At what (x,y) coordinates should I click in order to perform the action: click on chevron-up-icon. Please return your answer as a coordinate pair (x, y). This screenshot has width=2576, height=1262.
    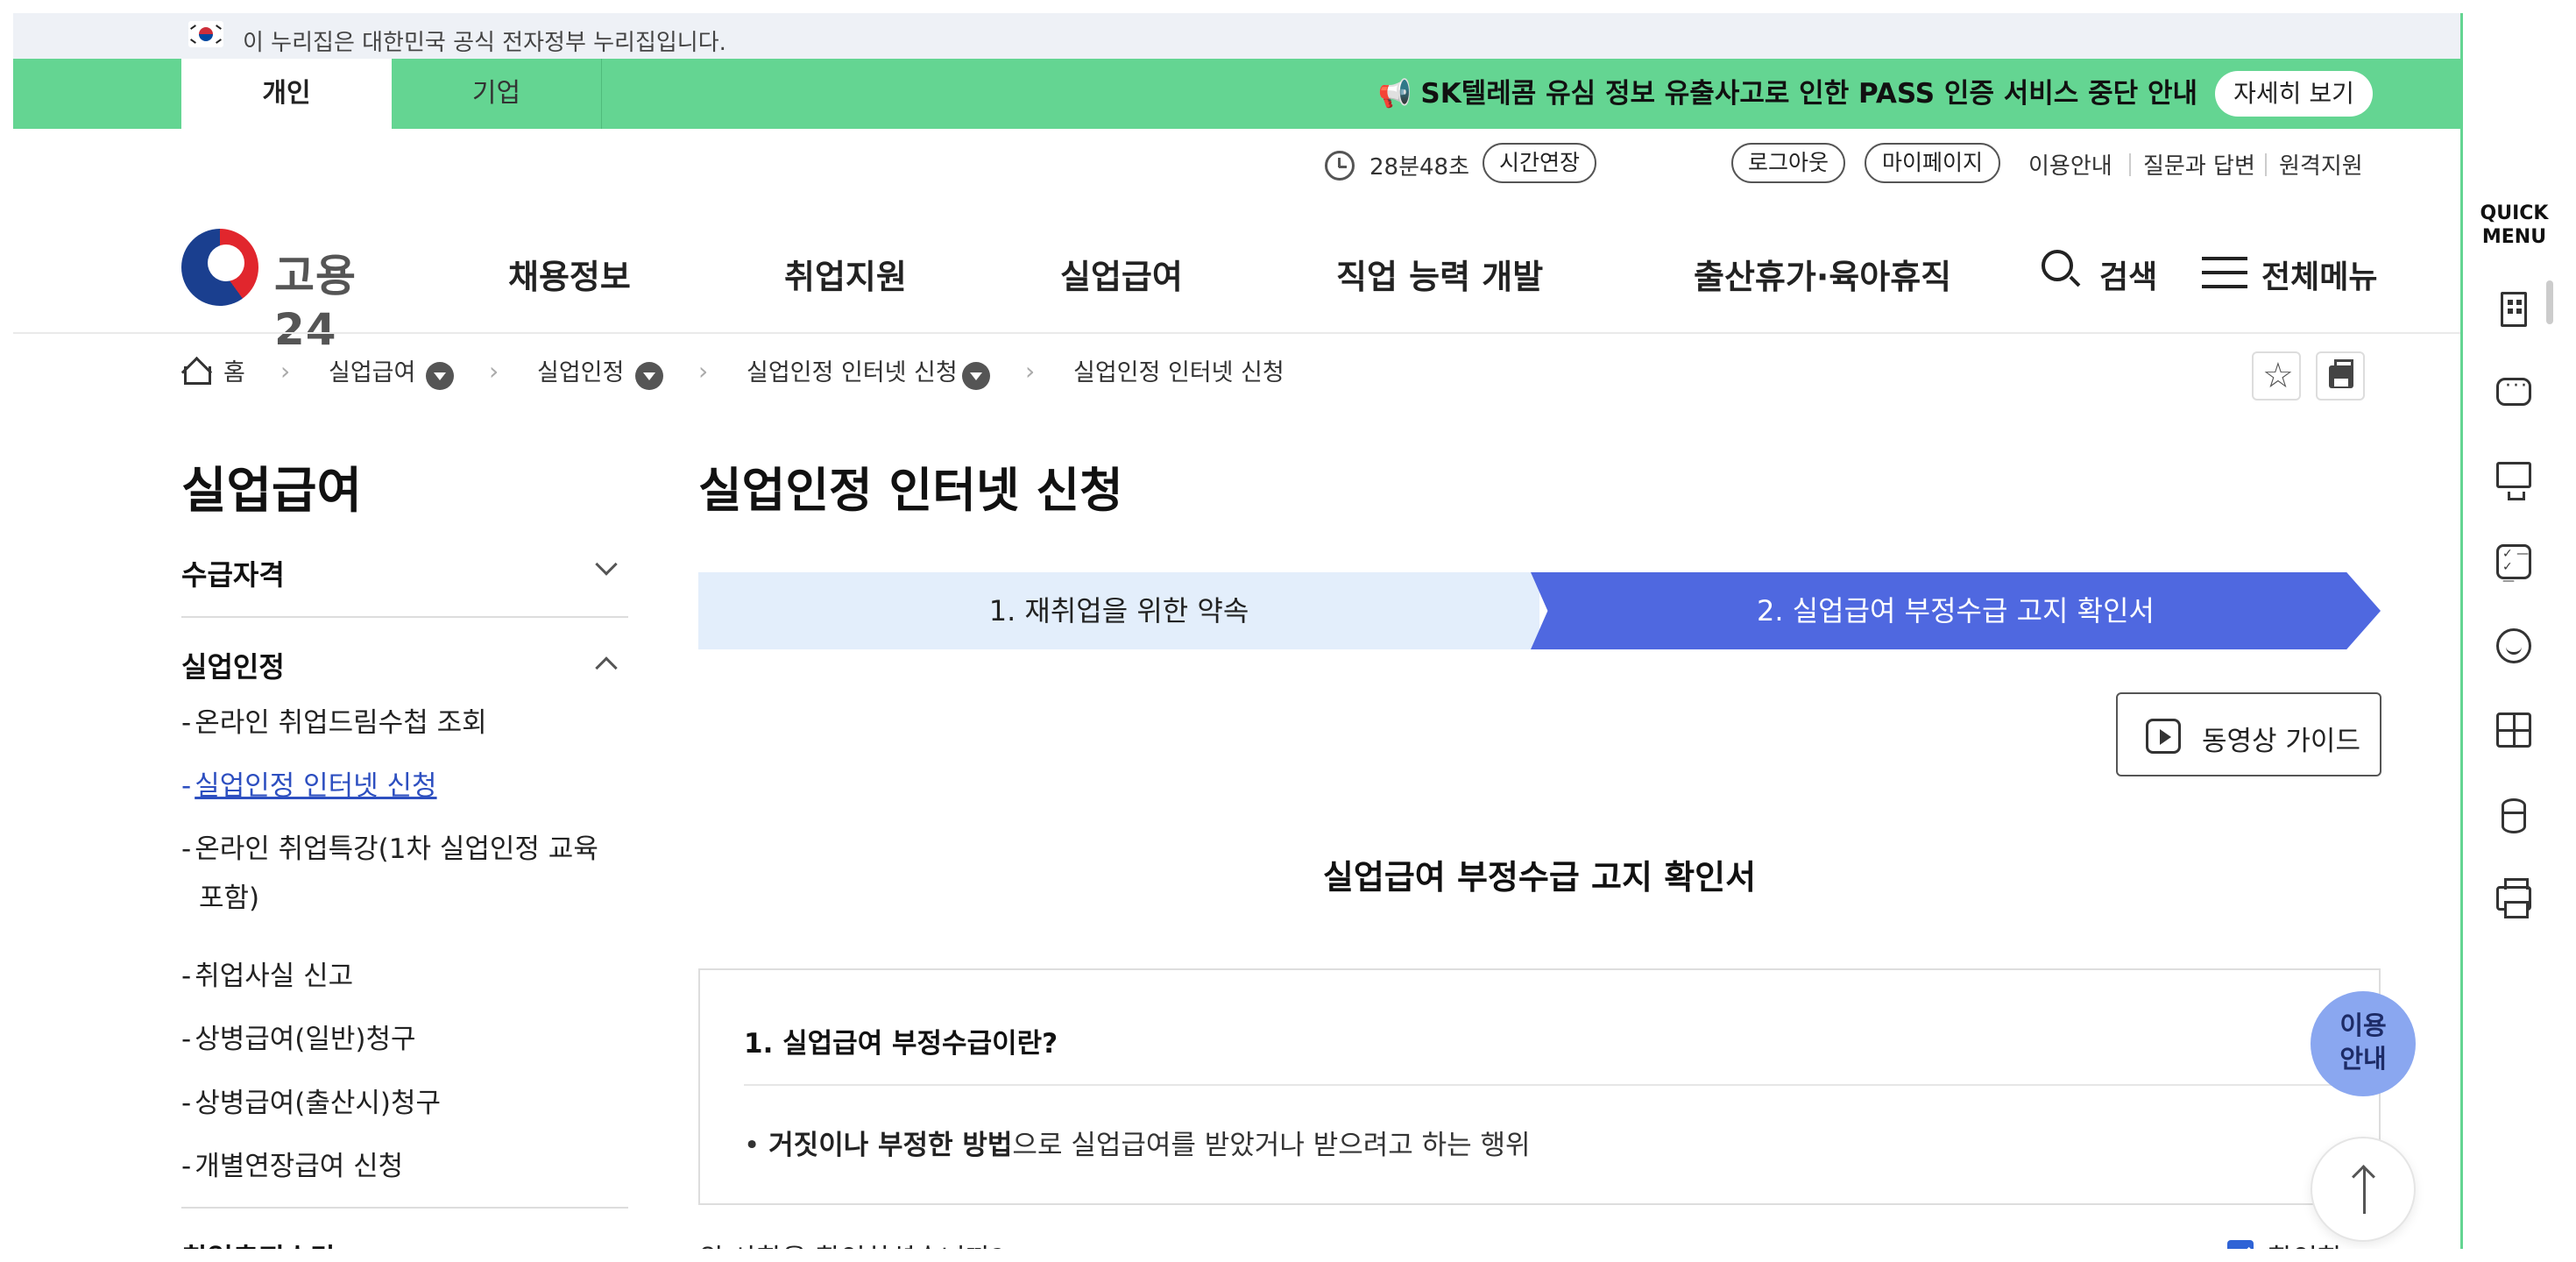
    Looking at the image, I should click on (606, 667).